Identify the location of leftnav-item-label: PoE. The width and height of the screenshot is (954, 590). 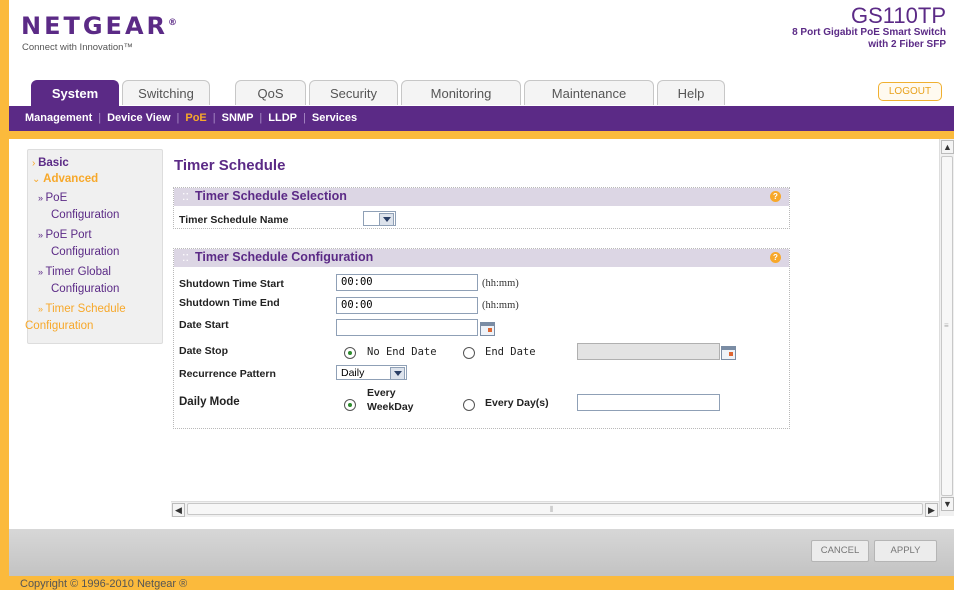
(56, 198).